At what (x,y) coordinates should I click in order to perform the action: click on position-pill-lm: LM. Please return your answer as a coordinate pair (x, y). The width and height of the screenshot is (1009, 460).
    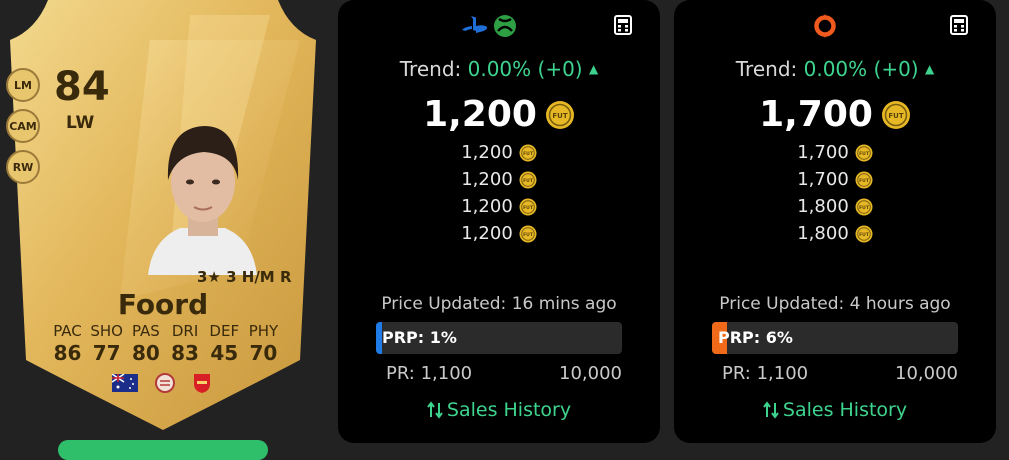
    Looking at the image, I should click on (23, 85).